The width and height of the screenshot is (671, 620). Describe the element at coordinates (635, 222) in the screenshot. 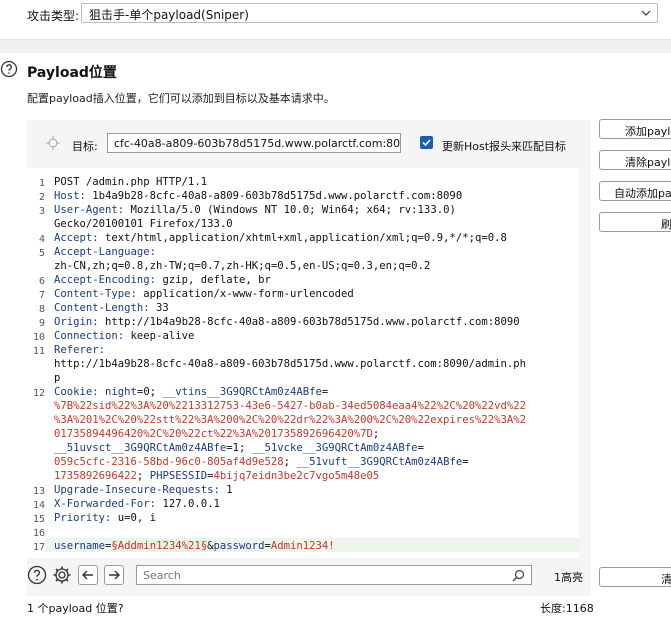

I see `refresh-button: 刷新` at that location.